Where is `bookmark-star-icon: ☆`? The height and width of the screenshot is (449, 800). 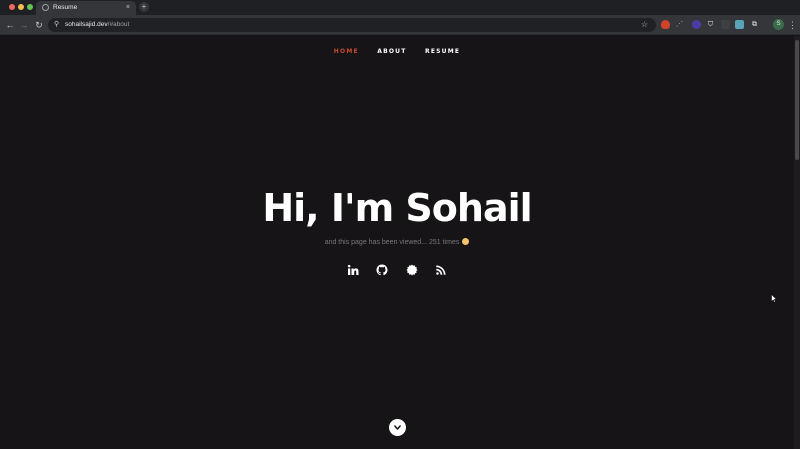 bookmark-star-icon: ☆ is located at coordinates (644, 25).